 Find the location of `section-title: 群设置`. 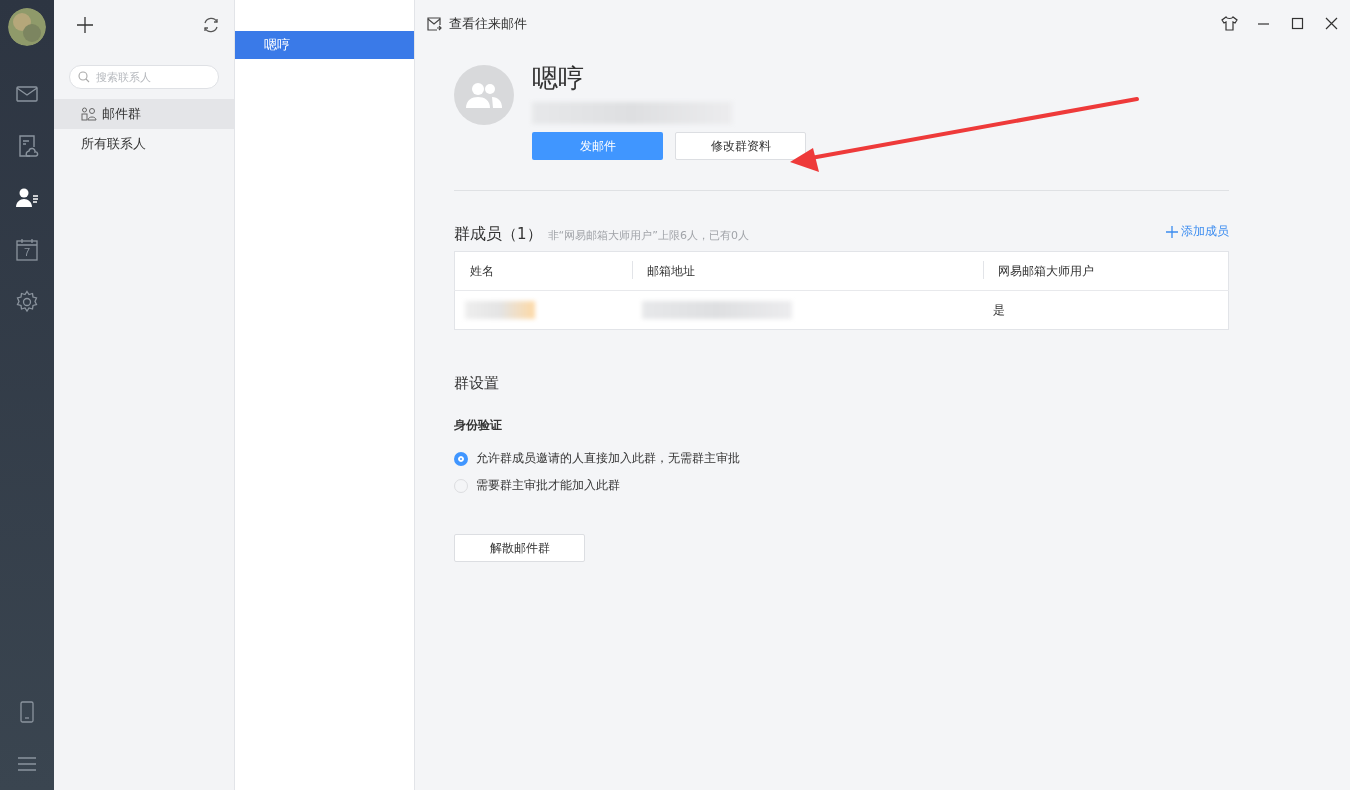

section-title: 群设置 is located at coordinates (477, 383).